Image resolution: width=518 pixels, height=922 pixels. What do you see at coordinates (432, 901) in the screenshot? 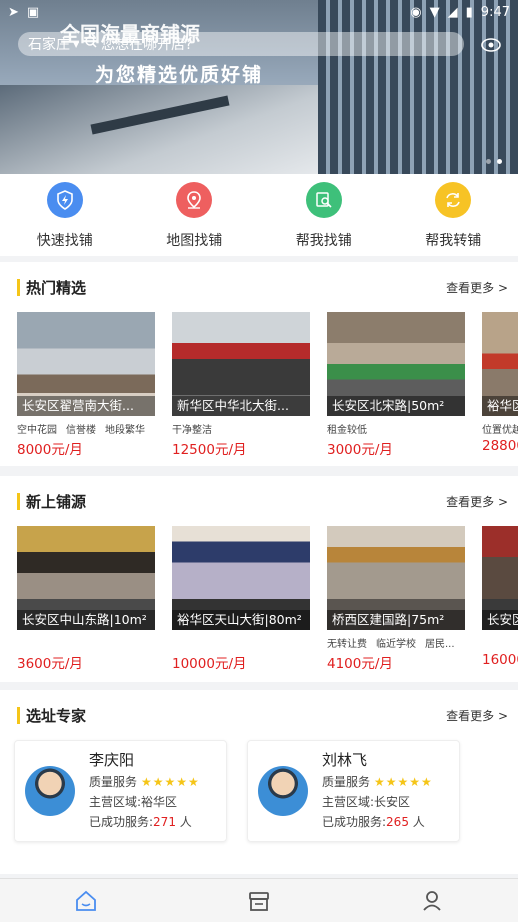
I see `profile-icon` at bounding box center [432, 901].